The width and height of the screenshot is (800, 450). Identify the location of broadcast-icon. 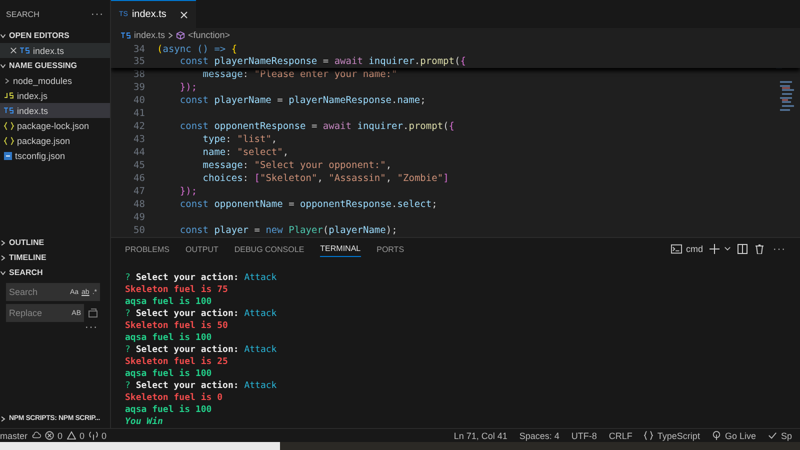
(716, 435).